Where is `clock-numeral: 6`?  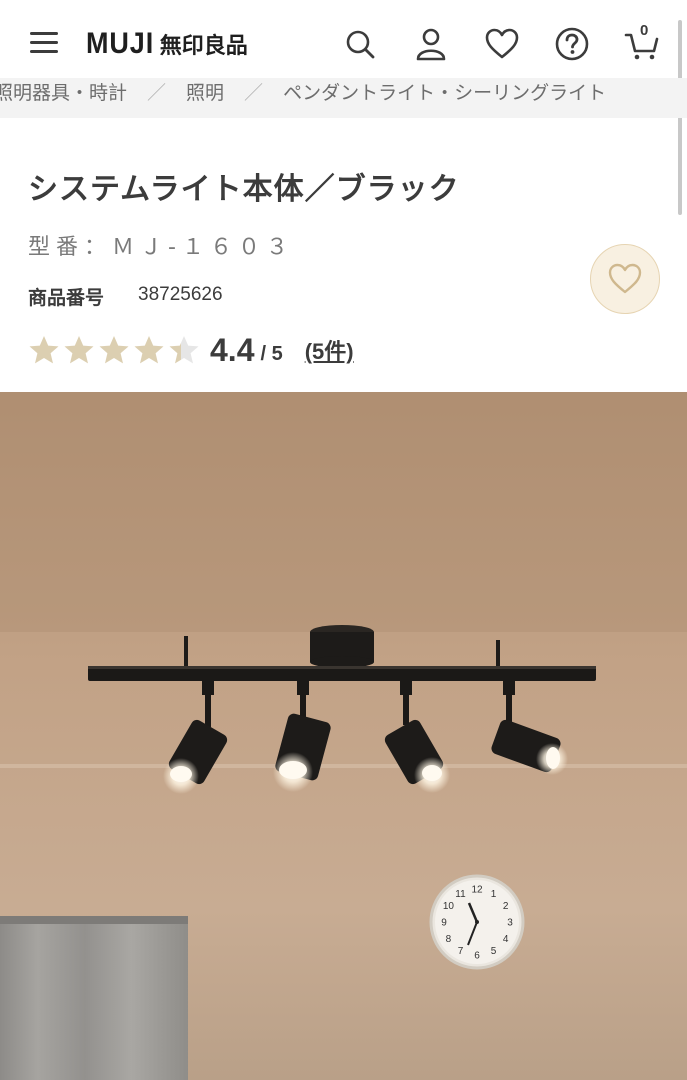
clock-numeral: 6 is located at coordinates (477, 956).